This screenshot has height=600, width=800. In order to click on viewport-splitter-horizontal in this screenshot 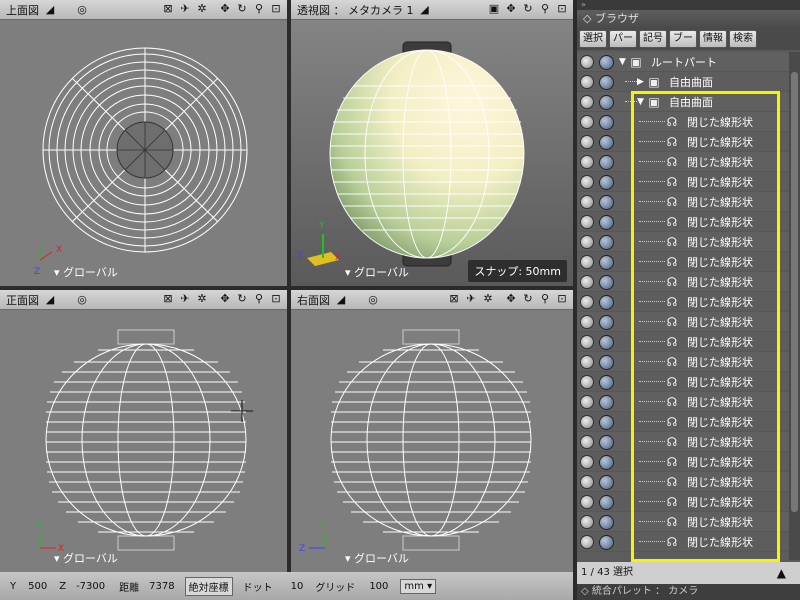, I will do `click(286, 288)`.